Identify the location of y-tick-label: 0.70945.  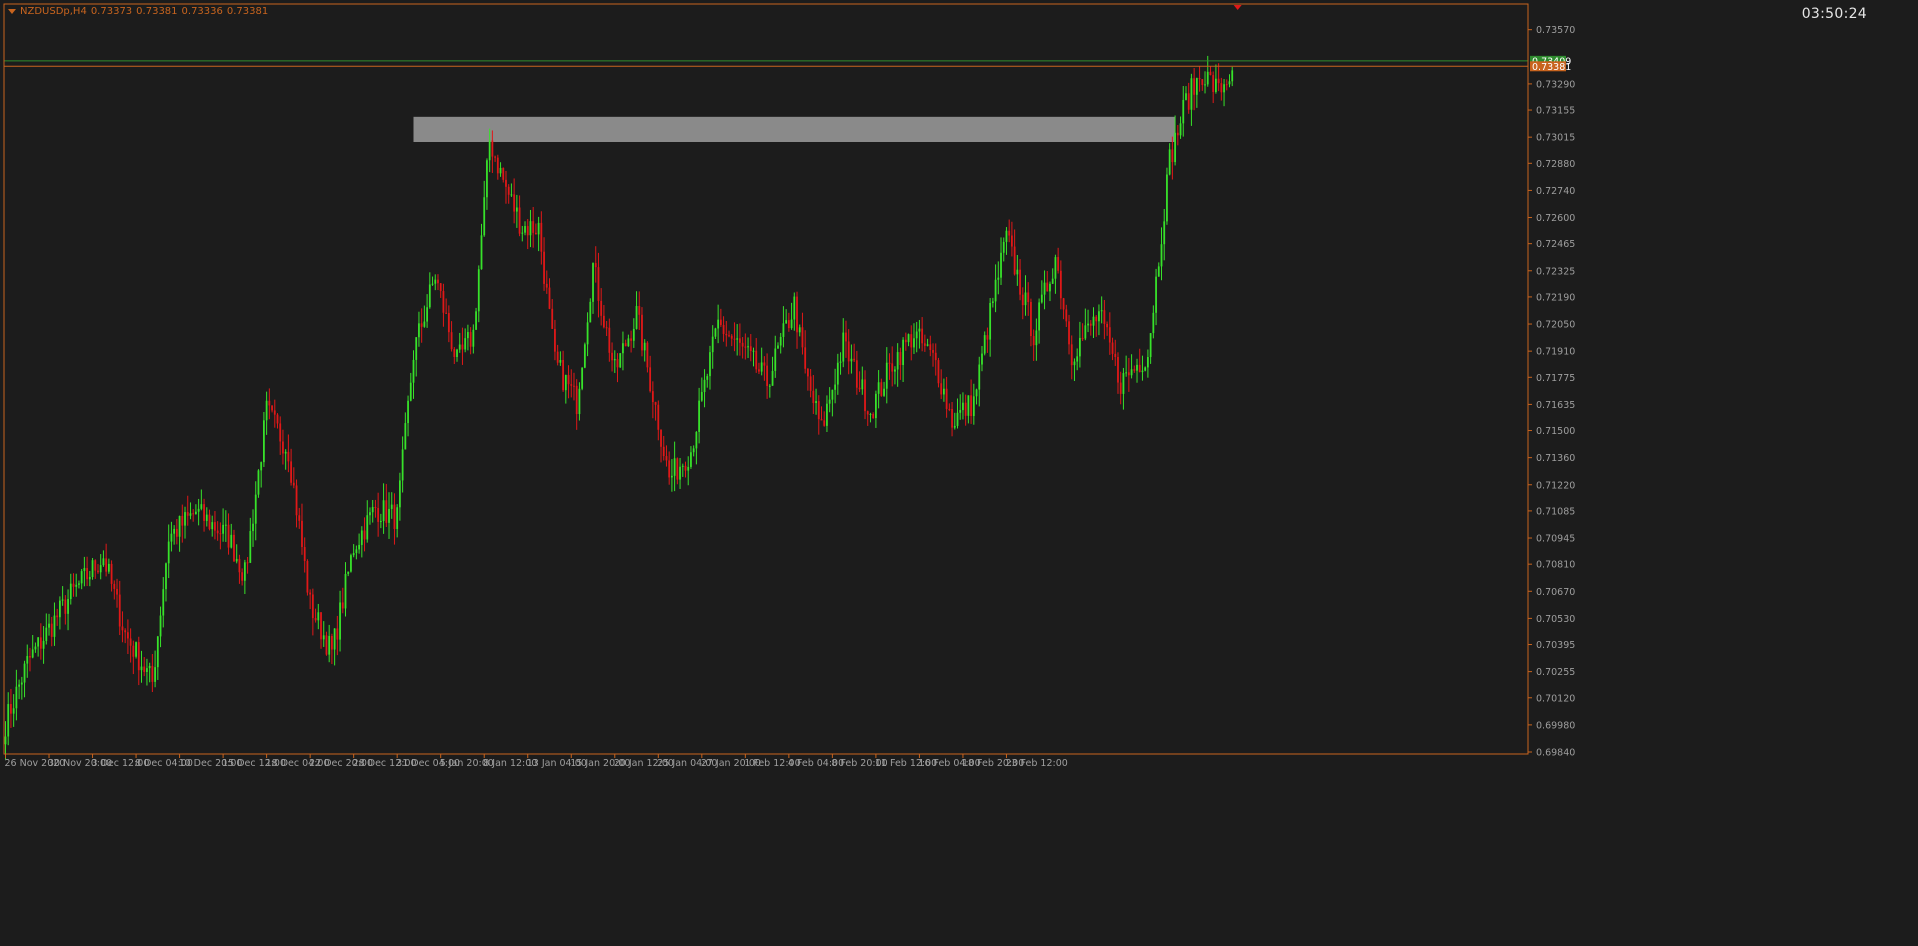
(1555, 539).